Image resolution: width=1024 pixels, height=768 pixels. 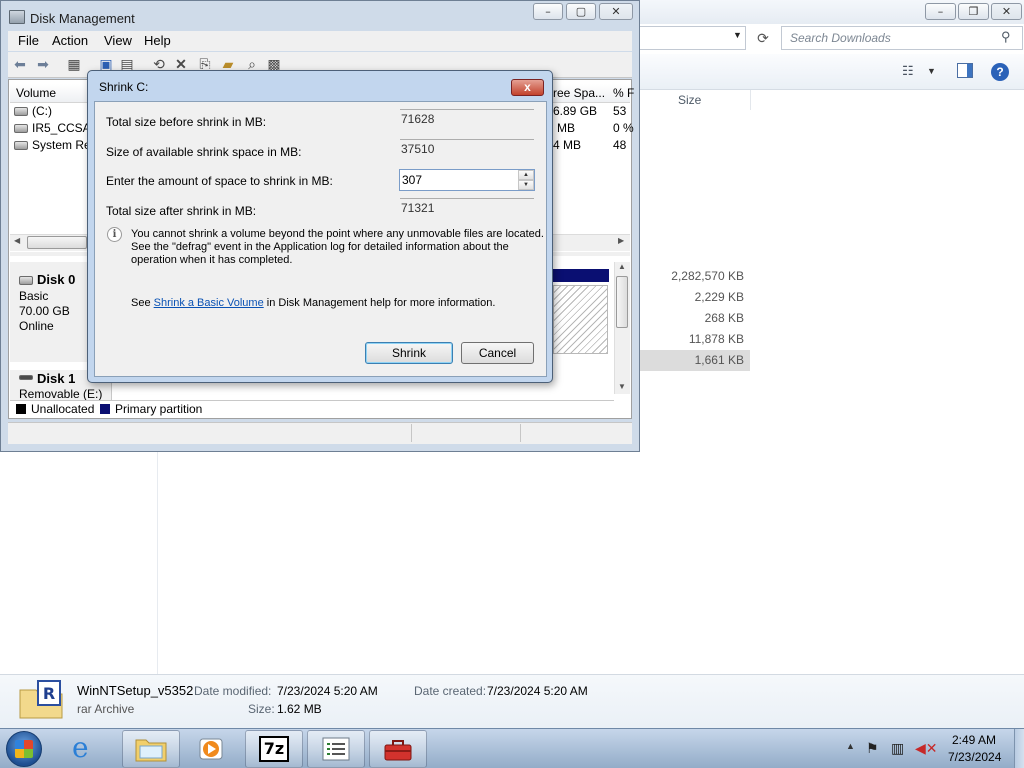 What do you see at coordinates (548, 11) in the screenshot?
I see `dm-minimize-button: –` at bounding box center [548, 11].